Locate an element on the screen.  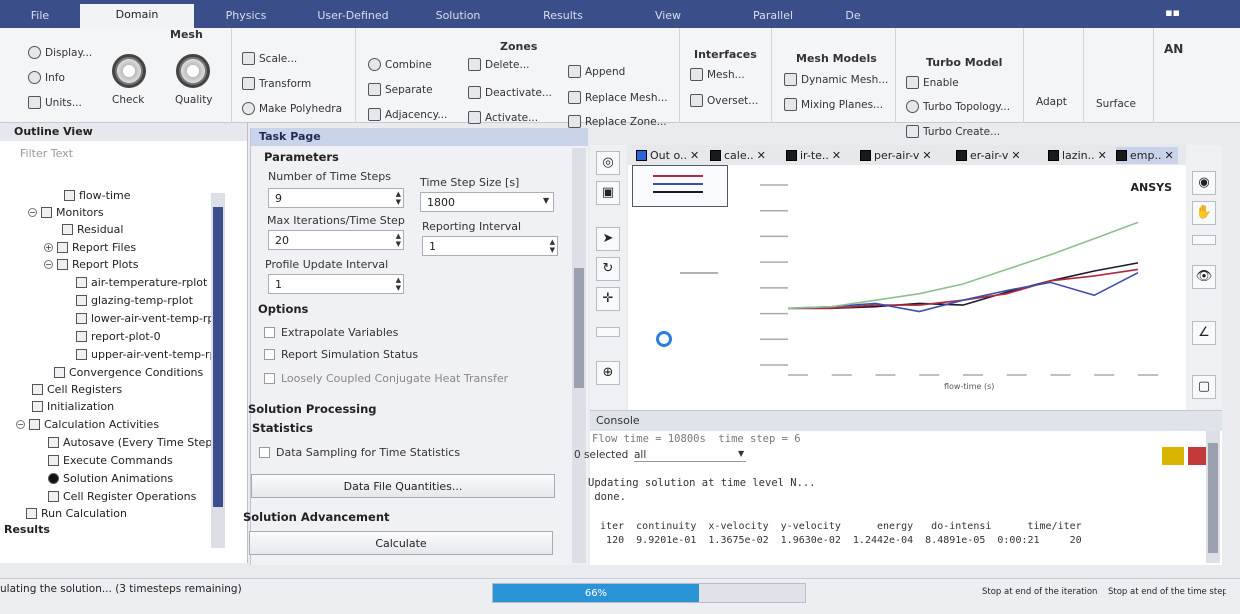
console-filter-select: all is located at coordinates (690, 455).